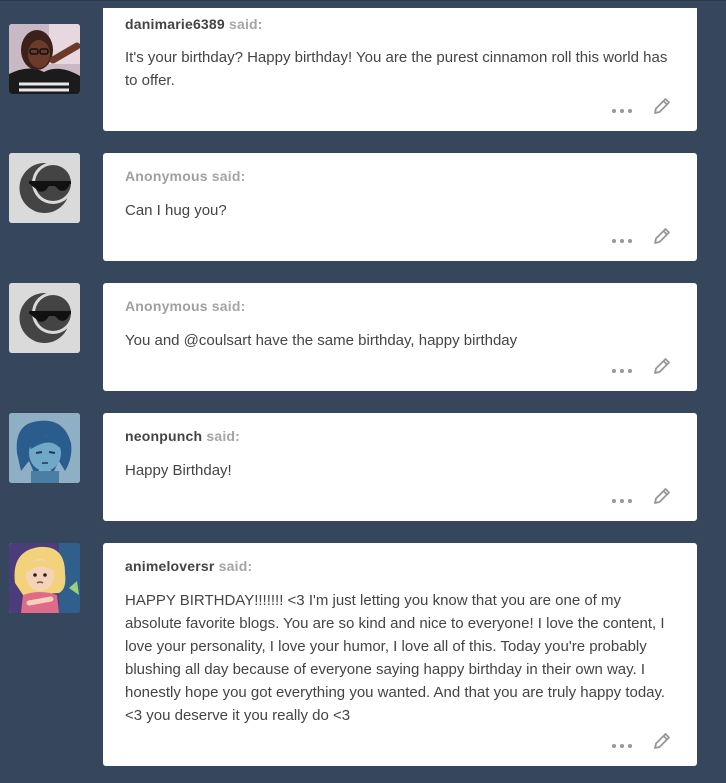 The width and height of the screenshot is (726, 783). What do you see at coordinates (400, 467) in the screenshot?
I see `ask-card: neonpunch said: Happy Birthday!` at bounding box center [400, 467].